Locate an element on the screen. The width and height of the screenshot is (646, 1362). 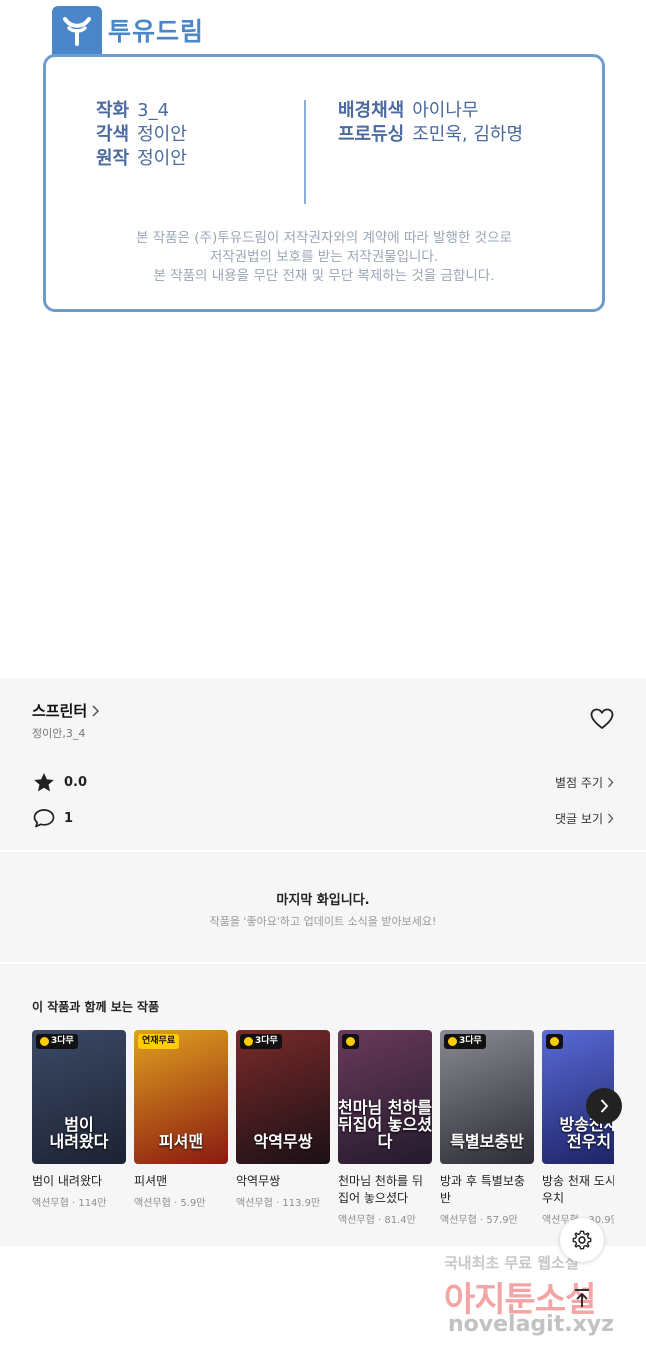
recommendation-title: 범이 내려왔다 is located at coordinates (67, 1181).